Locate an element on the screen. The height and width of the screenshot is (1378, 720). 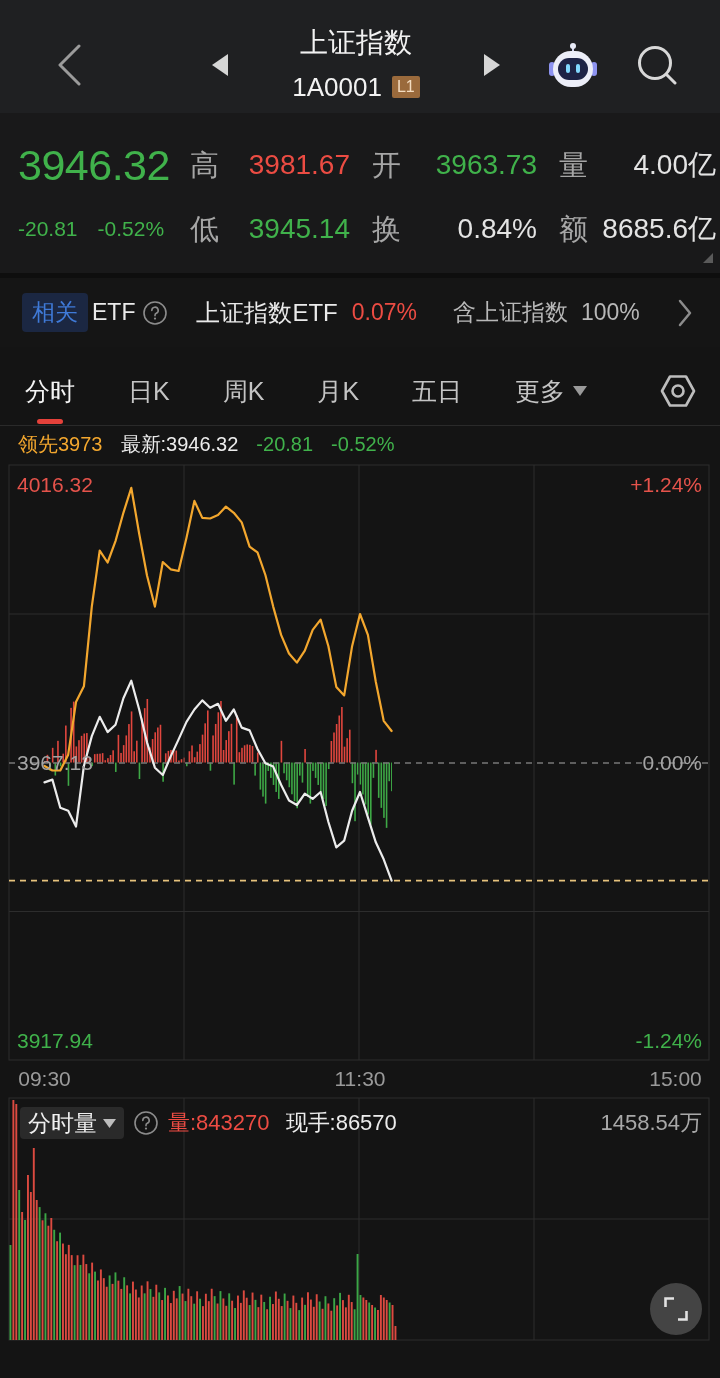
legend-label: 领先3973 is located at coordinates (60, 444).